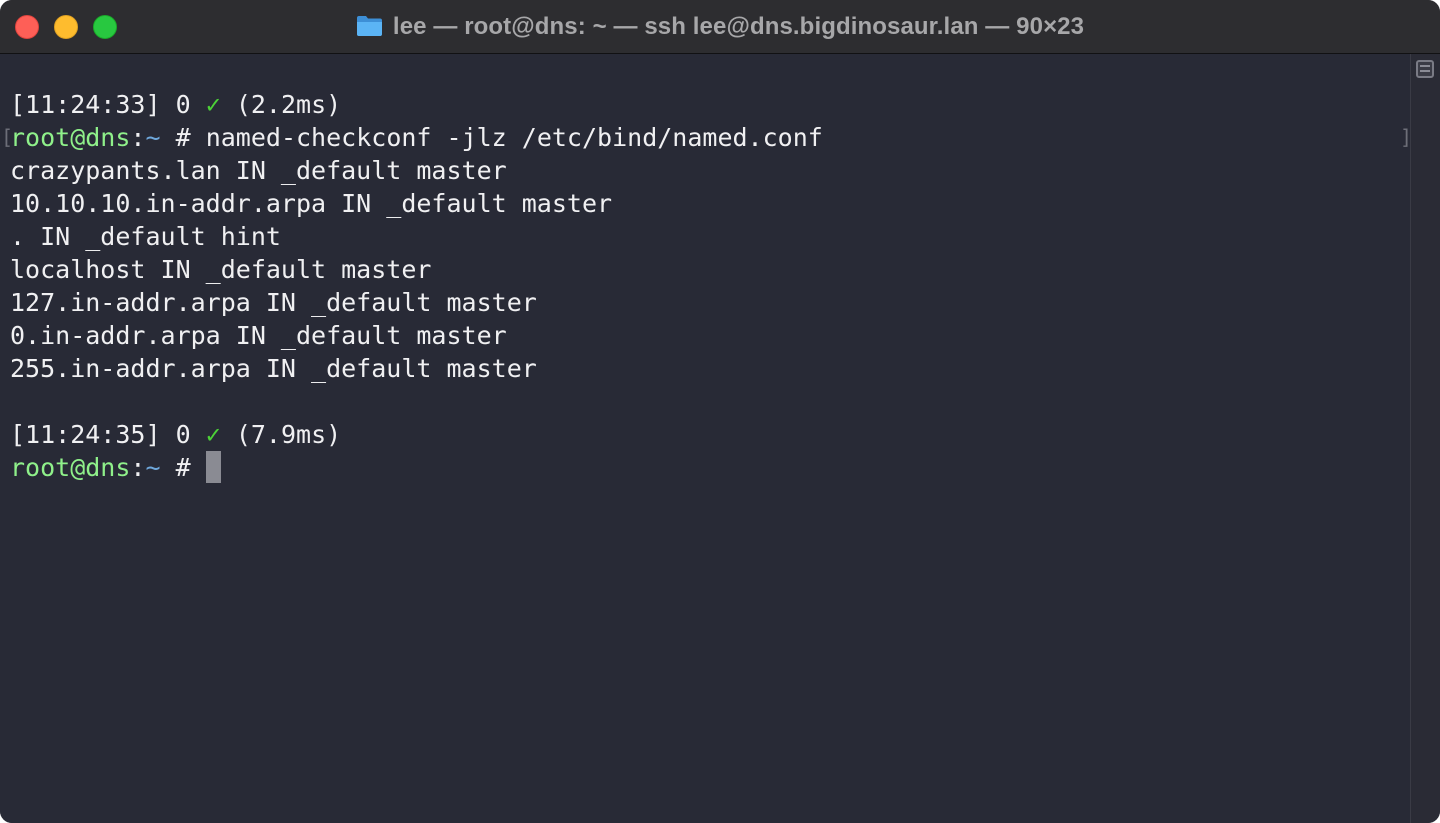 The width and height of the screenshot is (1440, 823). What do you see at coordinates (258, 170) in the screenshot?
I see `output-line: crazypants.lan IN _default master` at bounding box center [258, 170].